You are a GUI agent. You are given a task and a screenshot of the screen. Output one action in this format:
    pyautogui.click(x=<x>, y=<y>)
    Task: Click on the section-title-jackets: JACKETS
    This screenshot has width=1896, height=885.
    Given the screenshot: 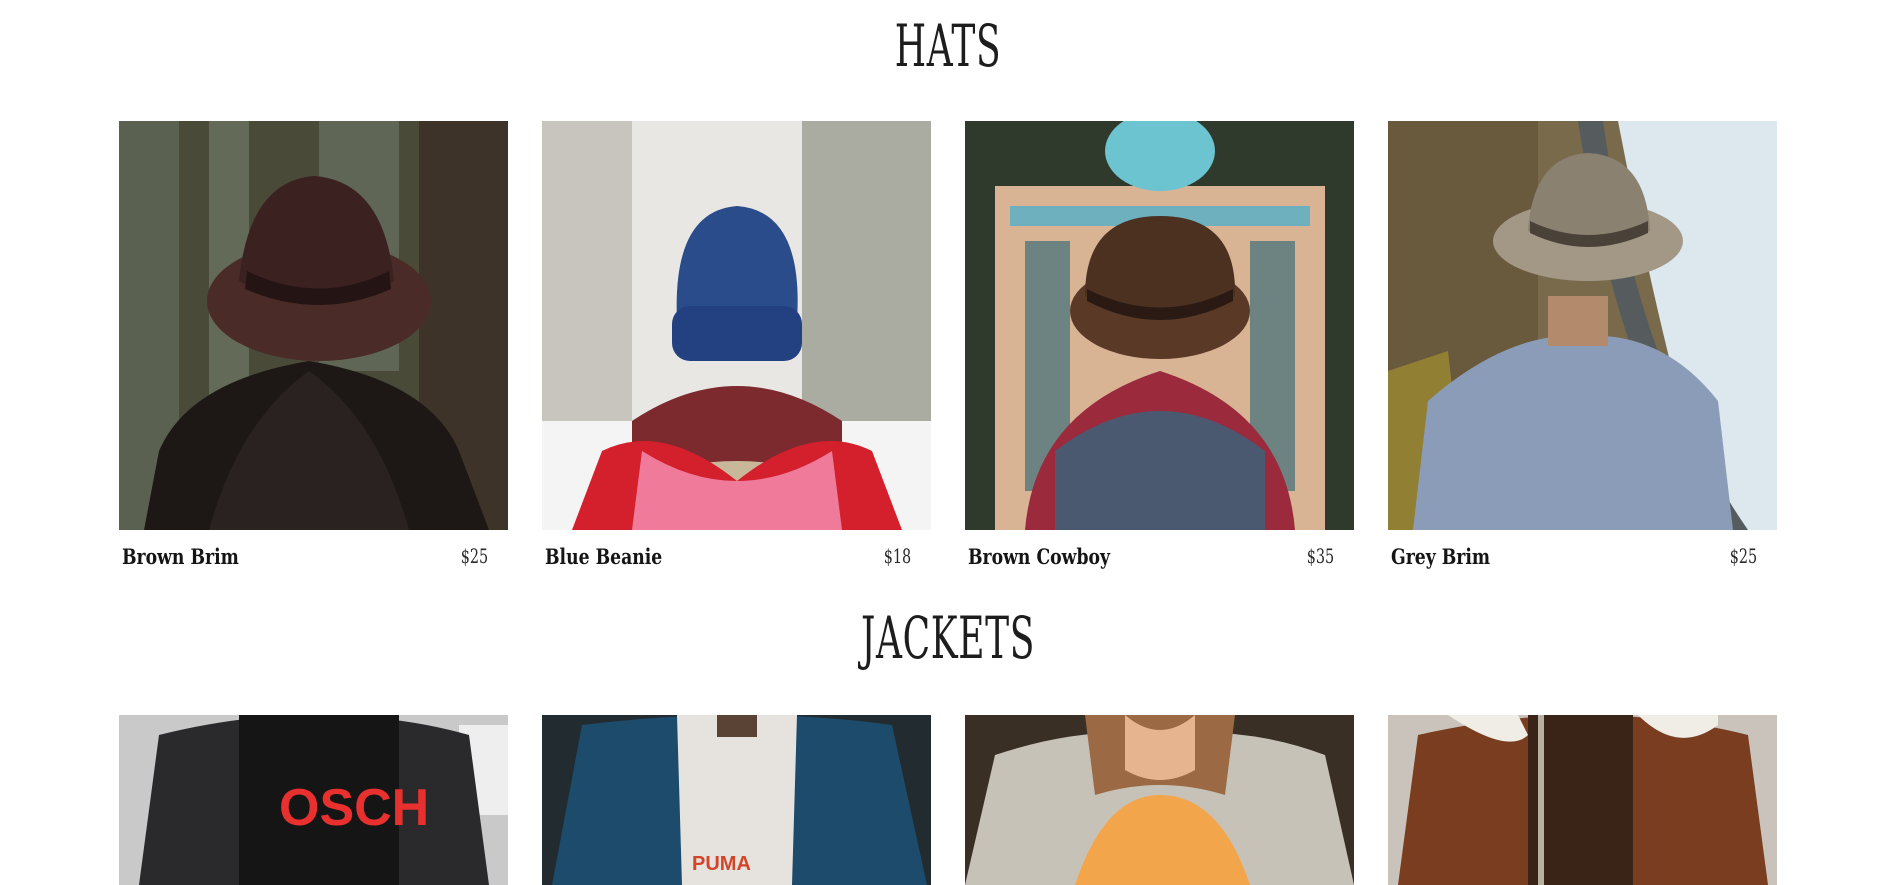 What is the action you would take?
    pyautogui.click(x=948, y=638)
    